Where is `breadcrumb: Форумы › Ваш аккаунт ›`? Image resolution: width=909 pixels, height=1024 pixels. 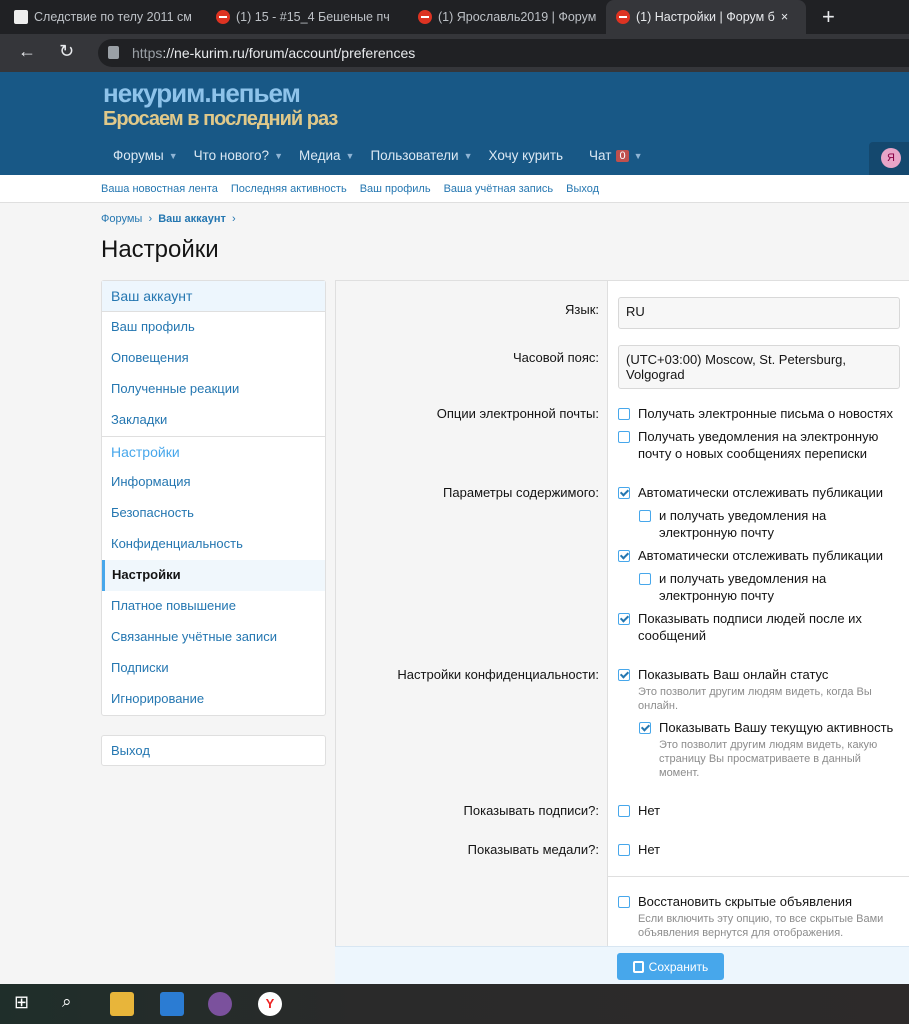 breadcrumb: Форумы › Ваш аккаунт › is located at coordinates (168, 219).